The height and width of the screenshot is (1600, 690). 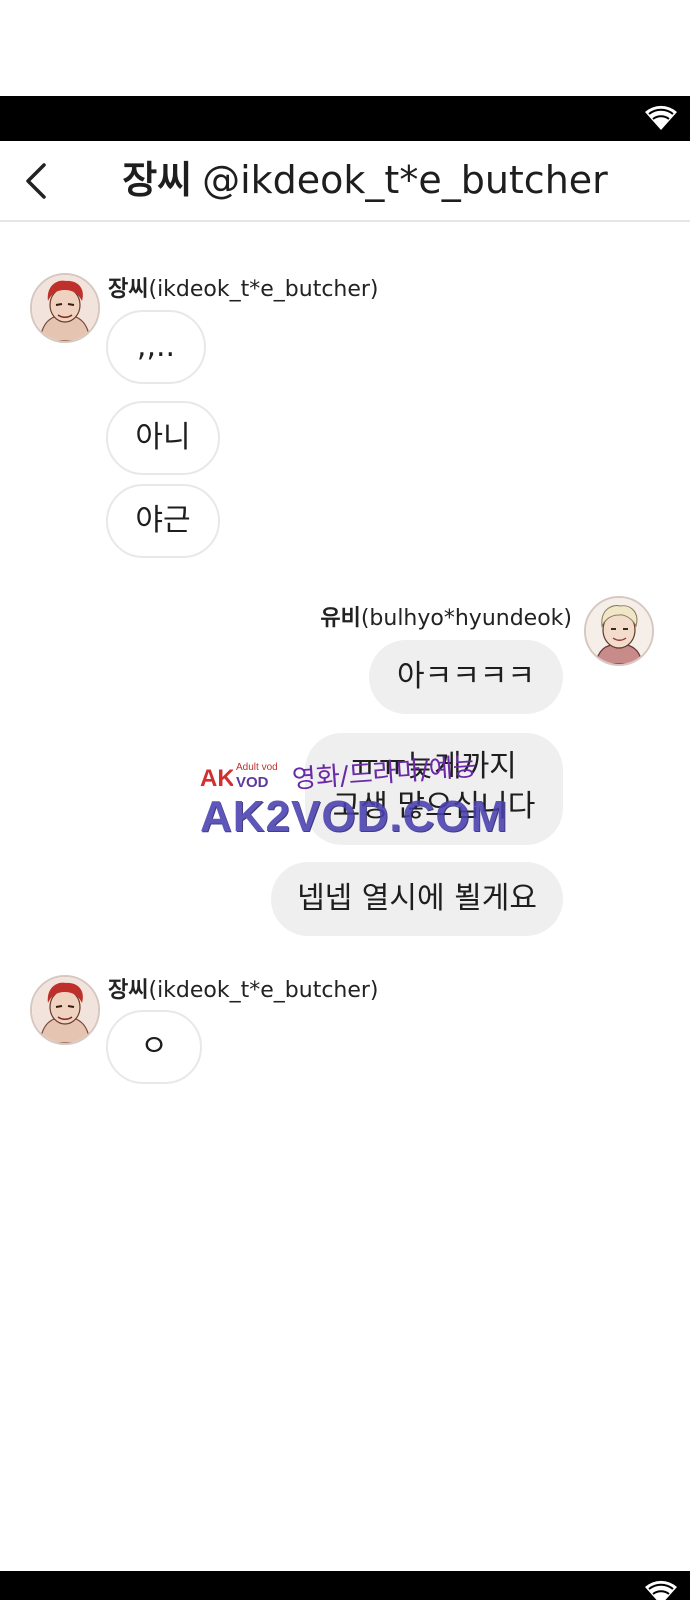 I want to click on message-bubble: ㅇ, so click(x=154, y=1047).